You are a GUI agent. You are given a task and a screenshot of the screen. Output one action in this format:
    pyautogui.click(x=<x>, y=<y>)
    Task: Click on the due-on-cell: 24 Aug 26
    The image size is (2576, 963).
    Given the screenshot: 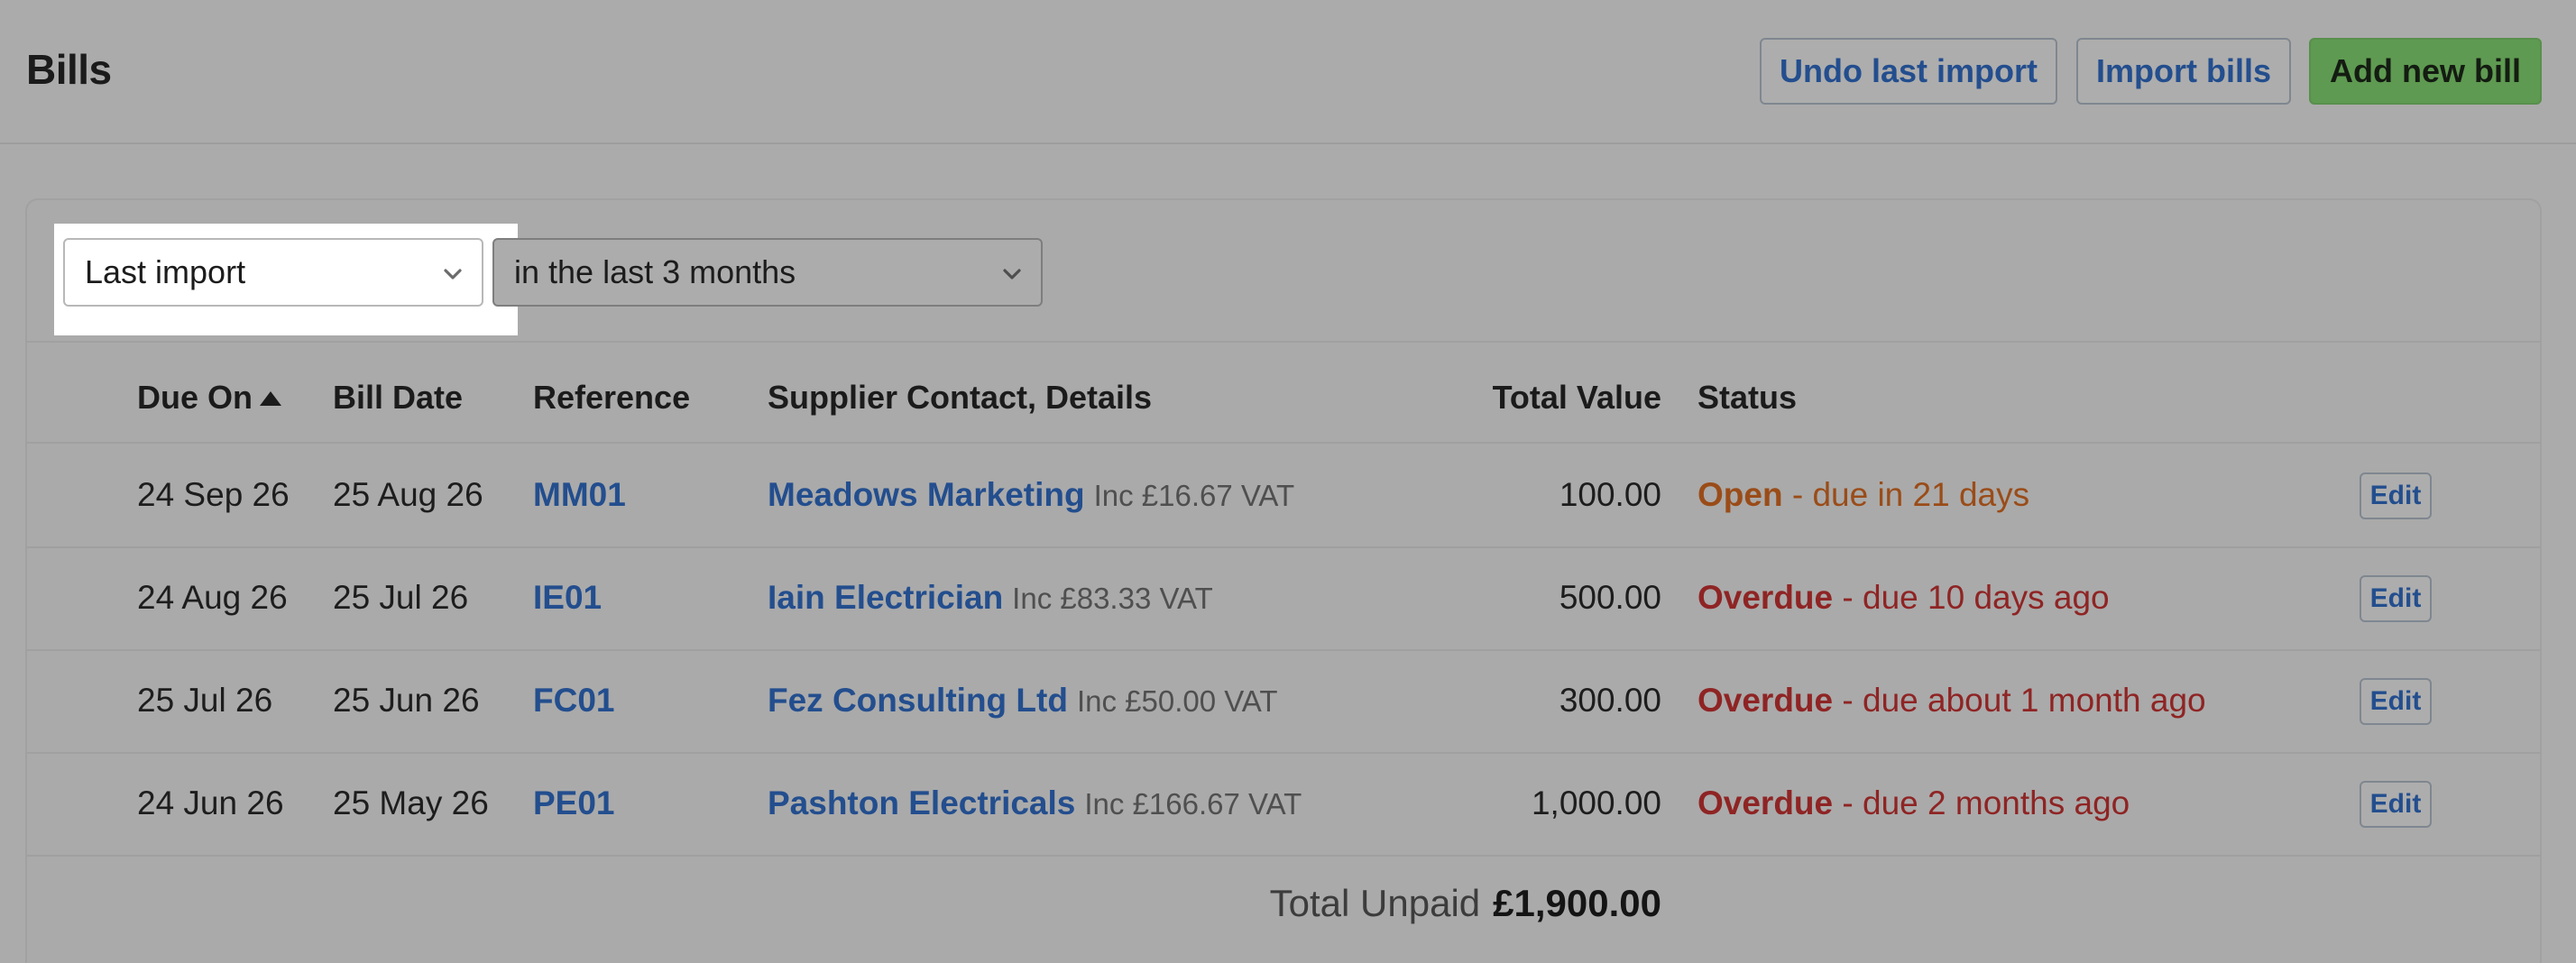 What is the action you would take?
    pyautogui.click(x=212, y=597)
    